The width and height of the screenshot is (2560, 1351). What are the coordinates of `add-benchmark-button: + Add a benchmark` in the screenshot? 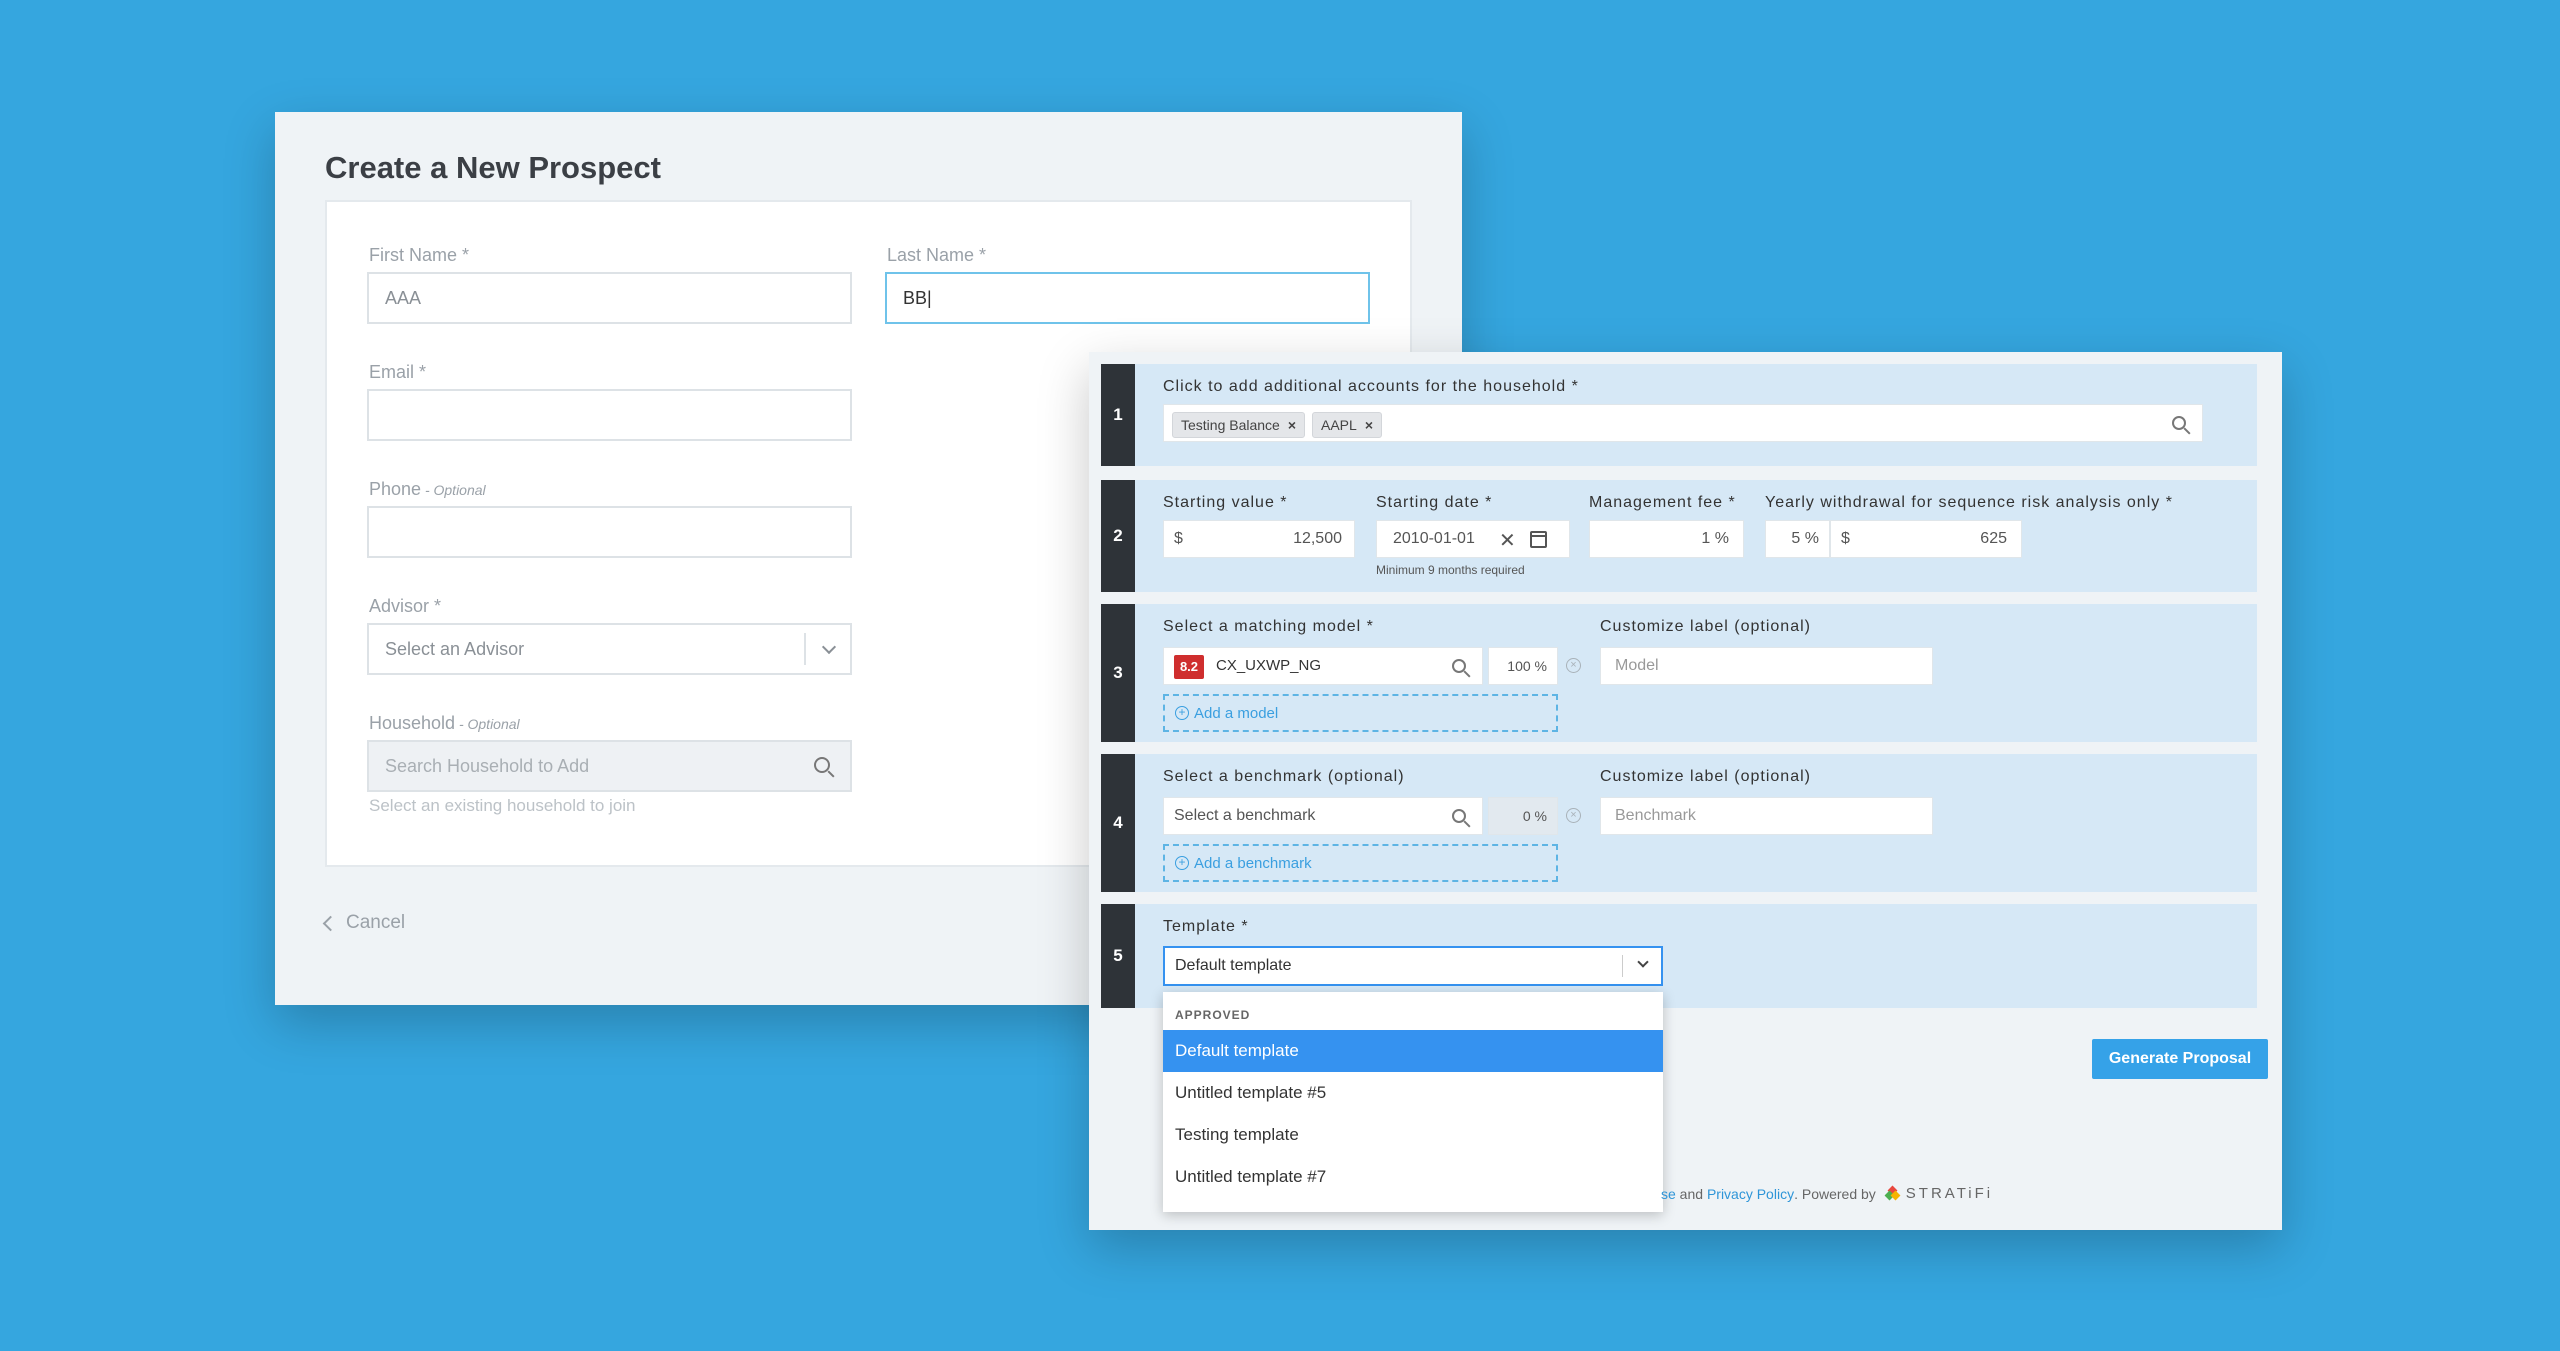 It's located at (1360, 863).